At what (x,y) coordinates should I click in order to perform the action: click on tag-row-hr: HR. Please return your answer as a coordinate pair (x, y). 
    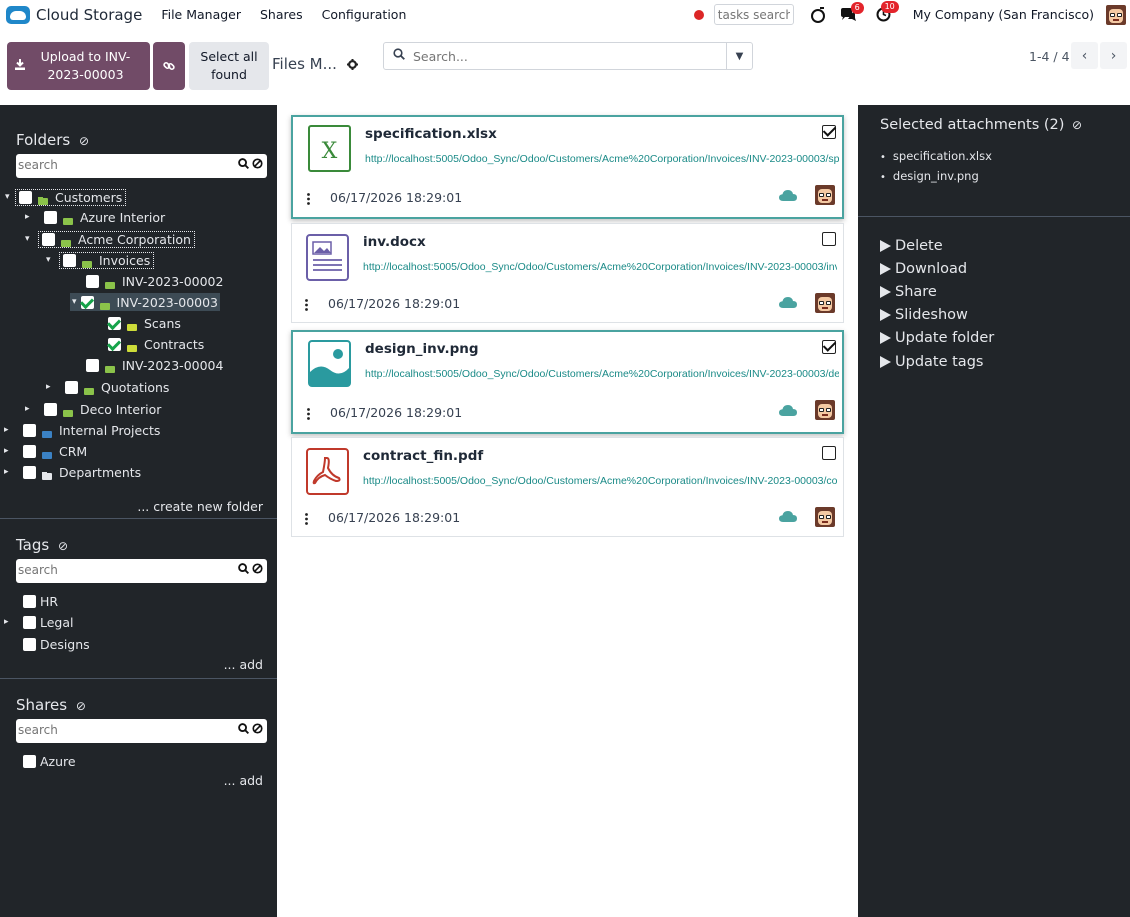
    Looking at the image, I should click on (40, 601).